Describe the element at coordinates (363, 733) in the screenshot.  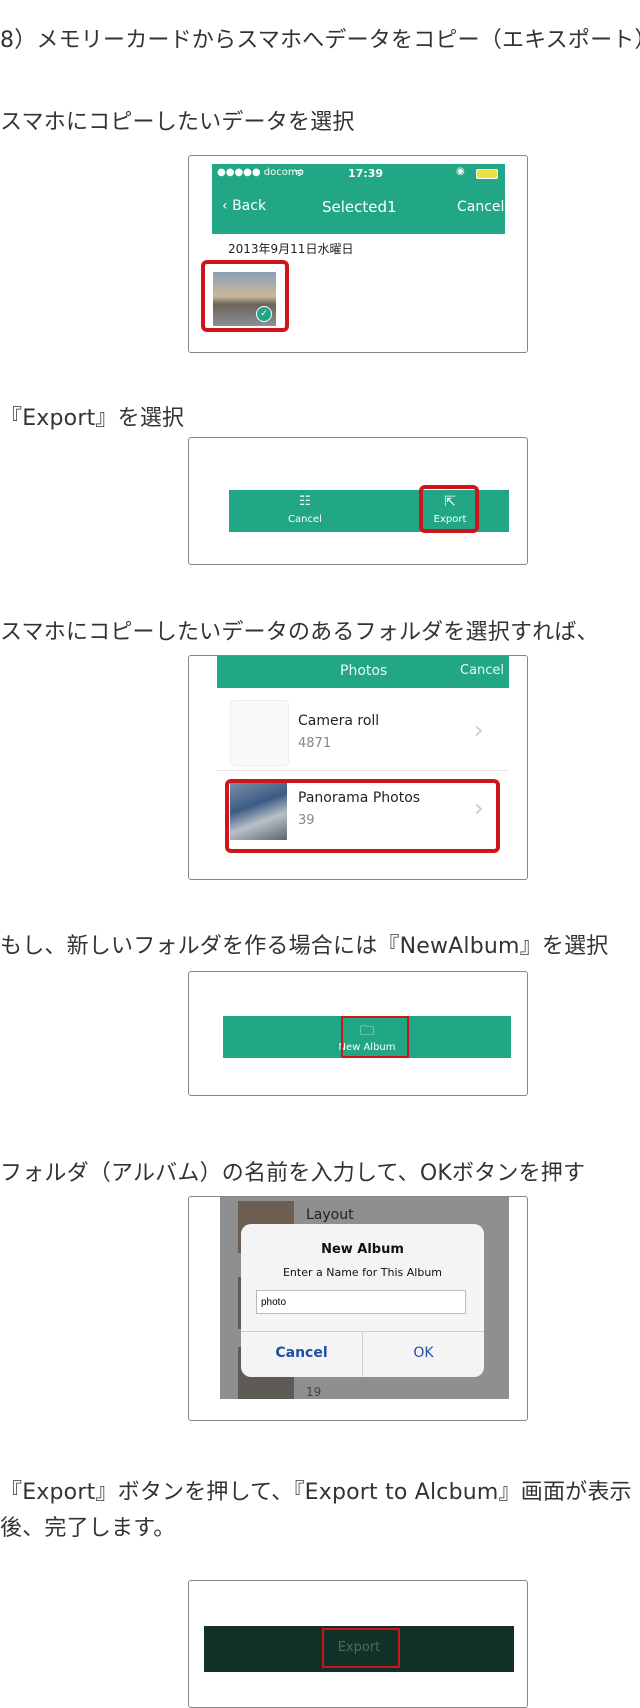
I see `album-row-camera-roll: Camera roll 4871 ›` at that location.